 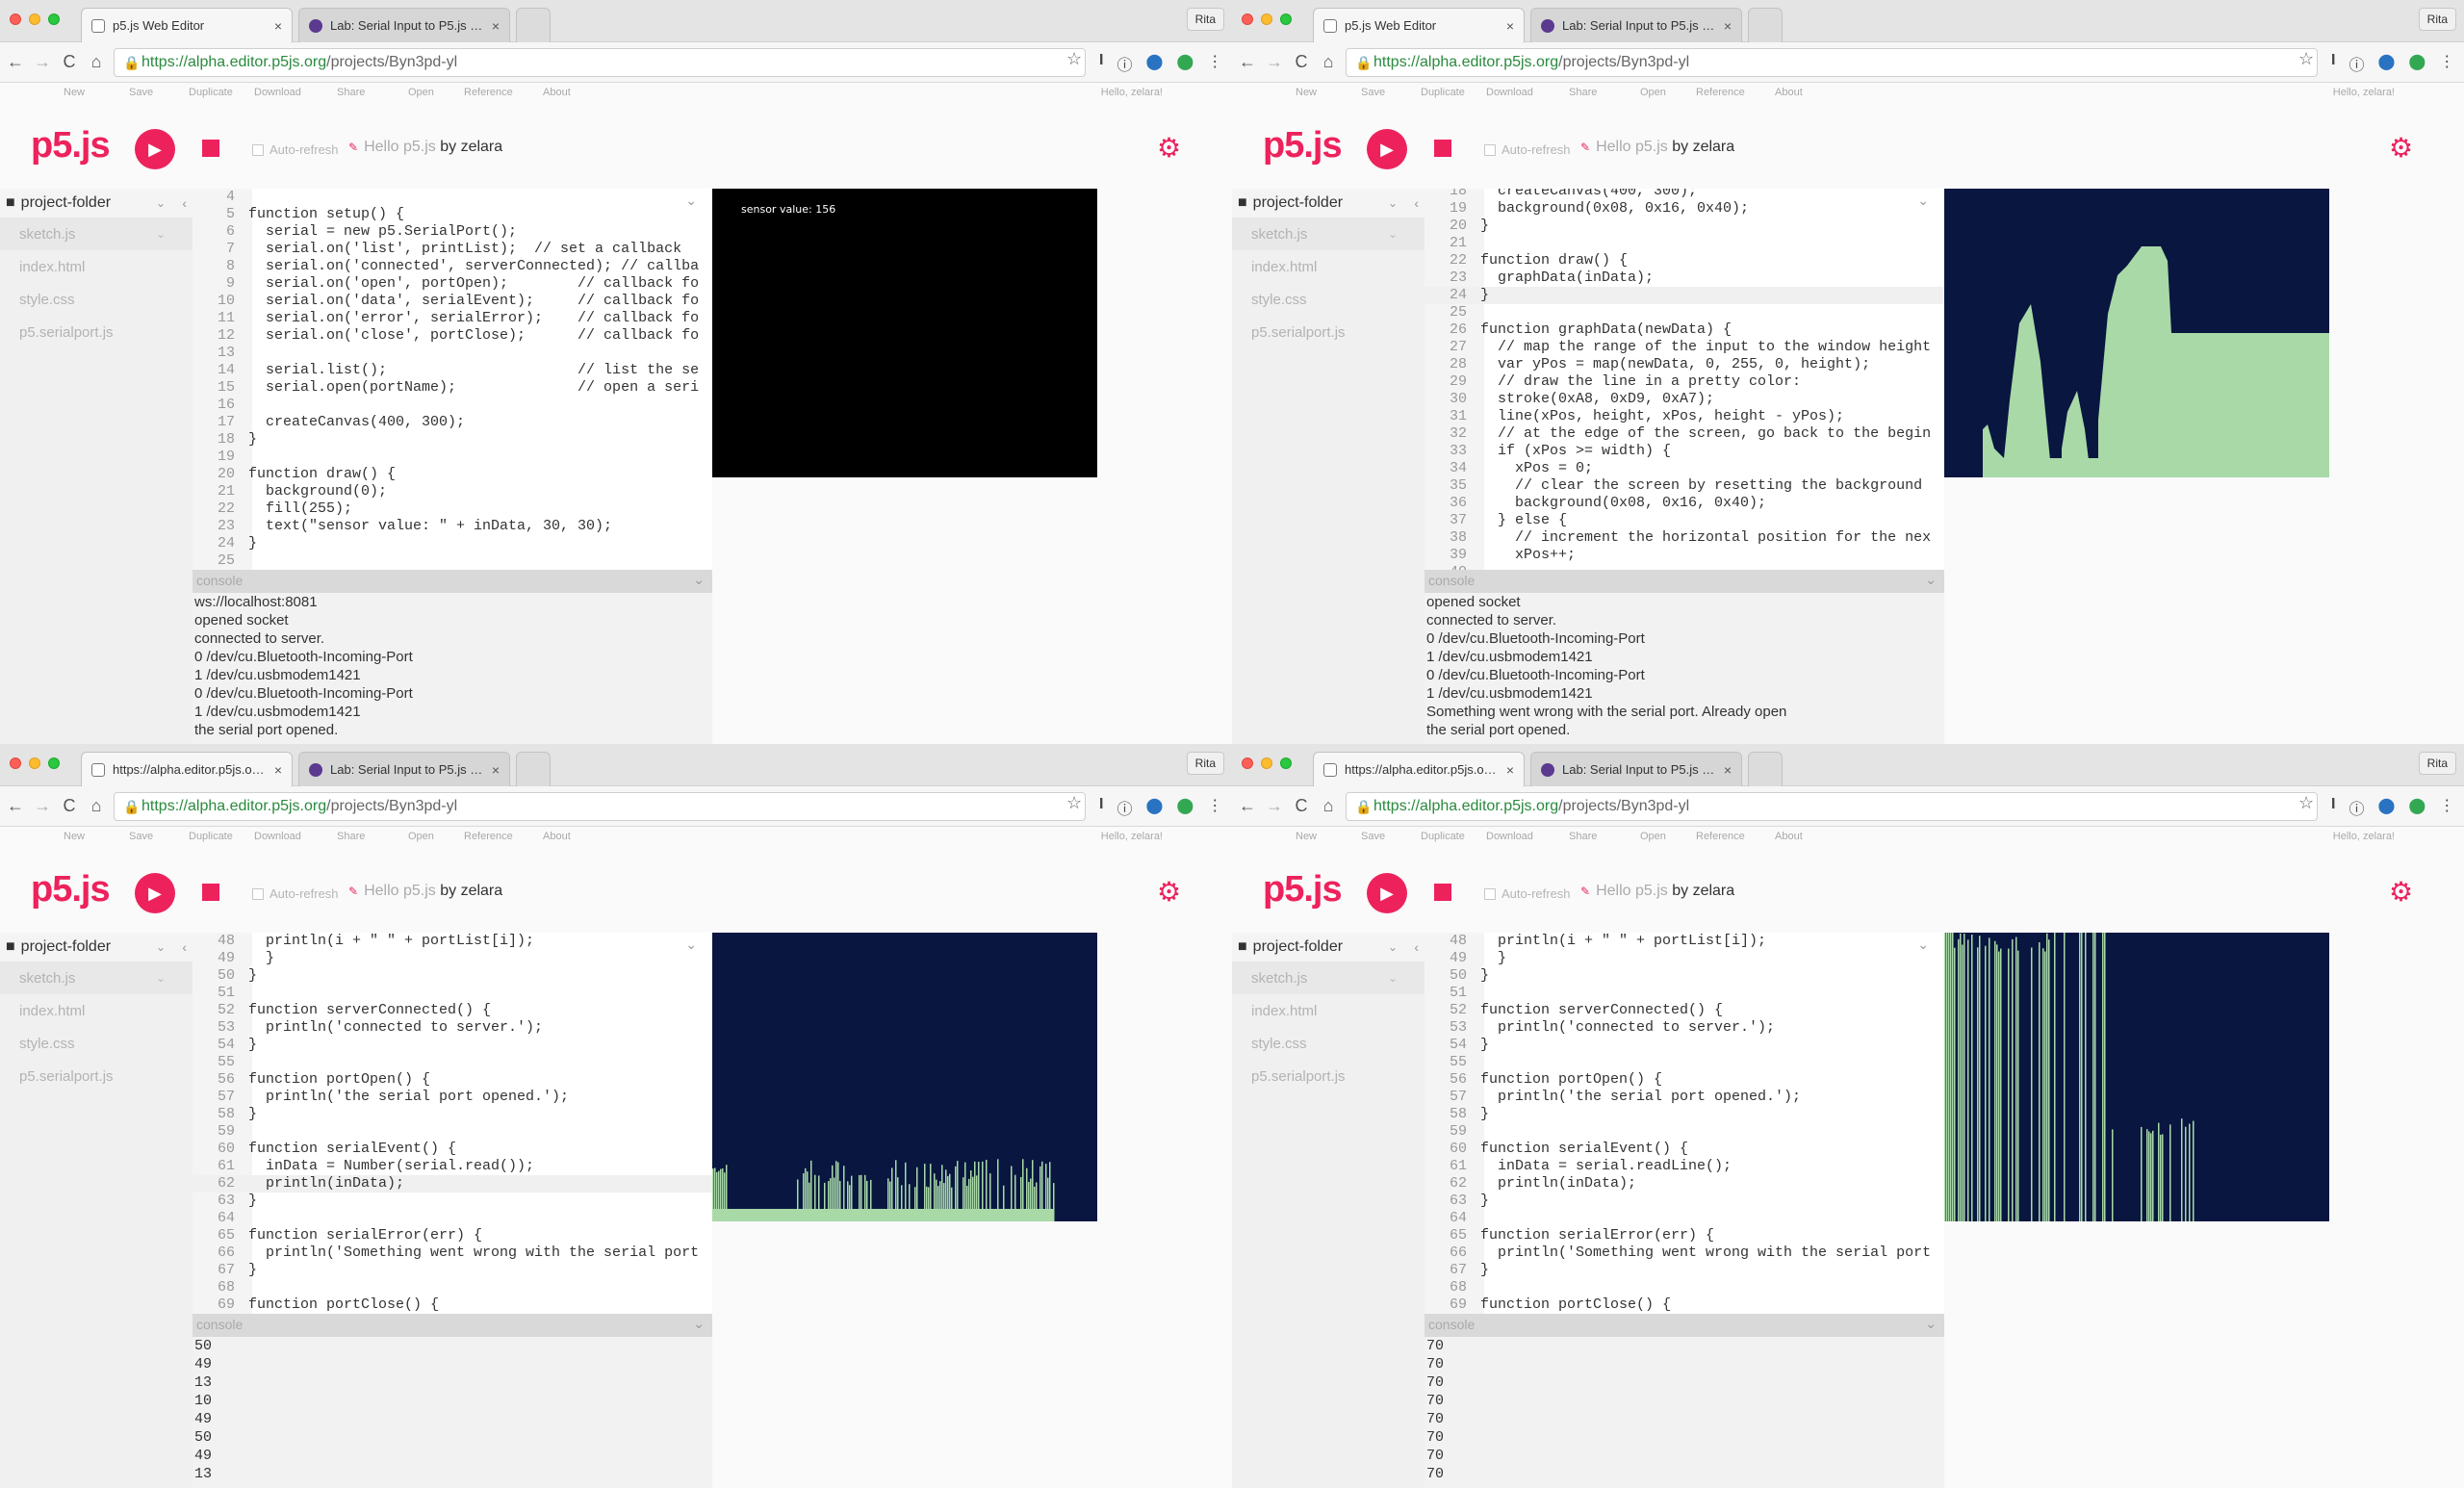 What do you see at coordinates (1328, 948) in the screenshot?
I see `project-folder: ■ project-folder ⌄ ‹` at bounding box center [1328, 948].